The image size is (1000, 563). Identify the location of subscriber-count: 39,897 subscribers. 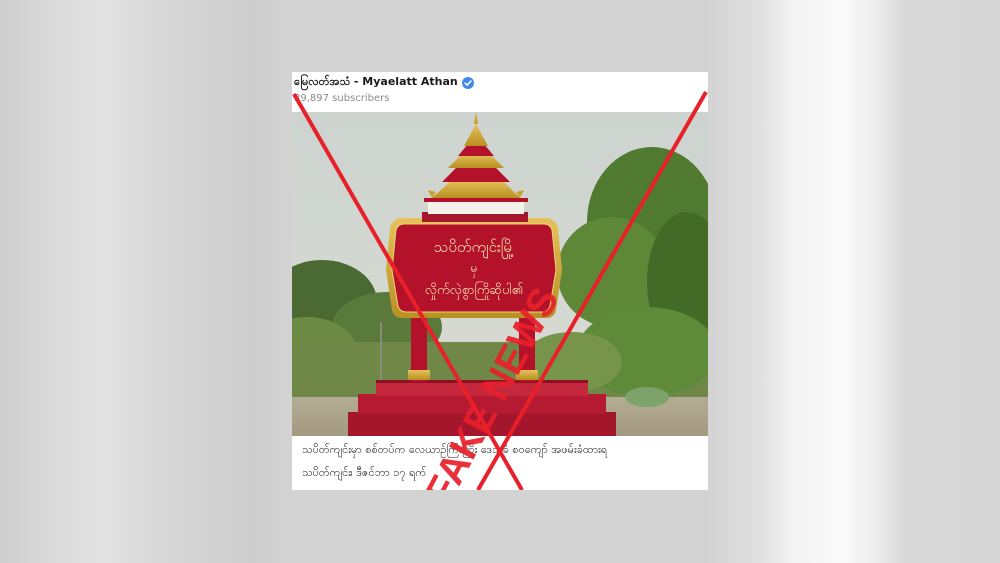
(342, 98).